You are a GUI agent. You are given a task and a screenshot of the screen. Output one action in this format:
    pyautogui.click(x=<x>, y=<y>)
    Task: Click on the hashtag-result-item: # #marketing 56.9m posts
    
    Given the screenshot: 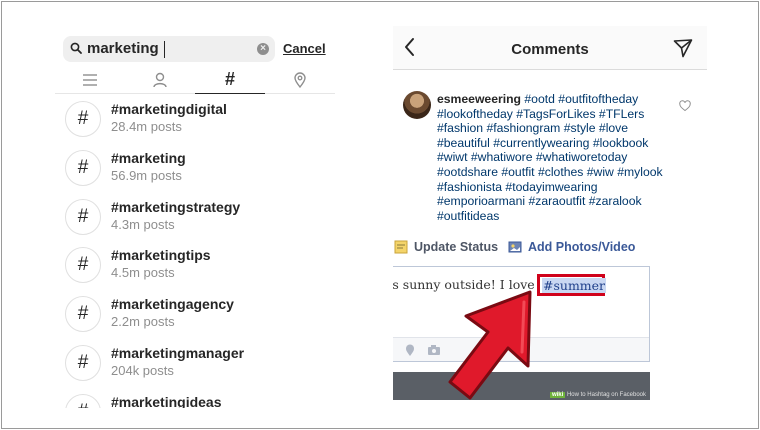 What is the action you would take?
    pyautogui.click(x=195, y=167)
    